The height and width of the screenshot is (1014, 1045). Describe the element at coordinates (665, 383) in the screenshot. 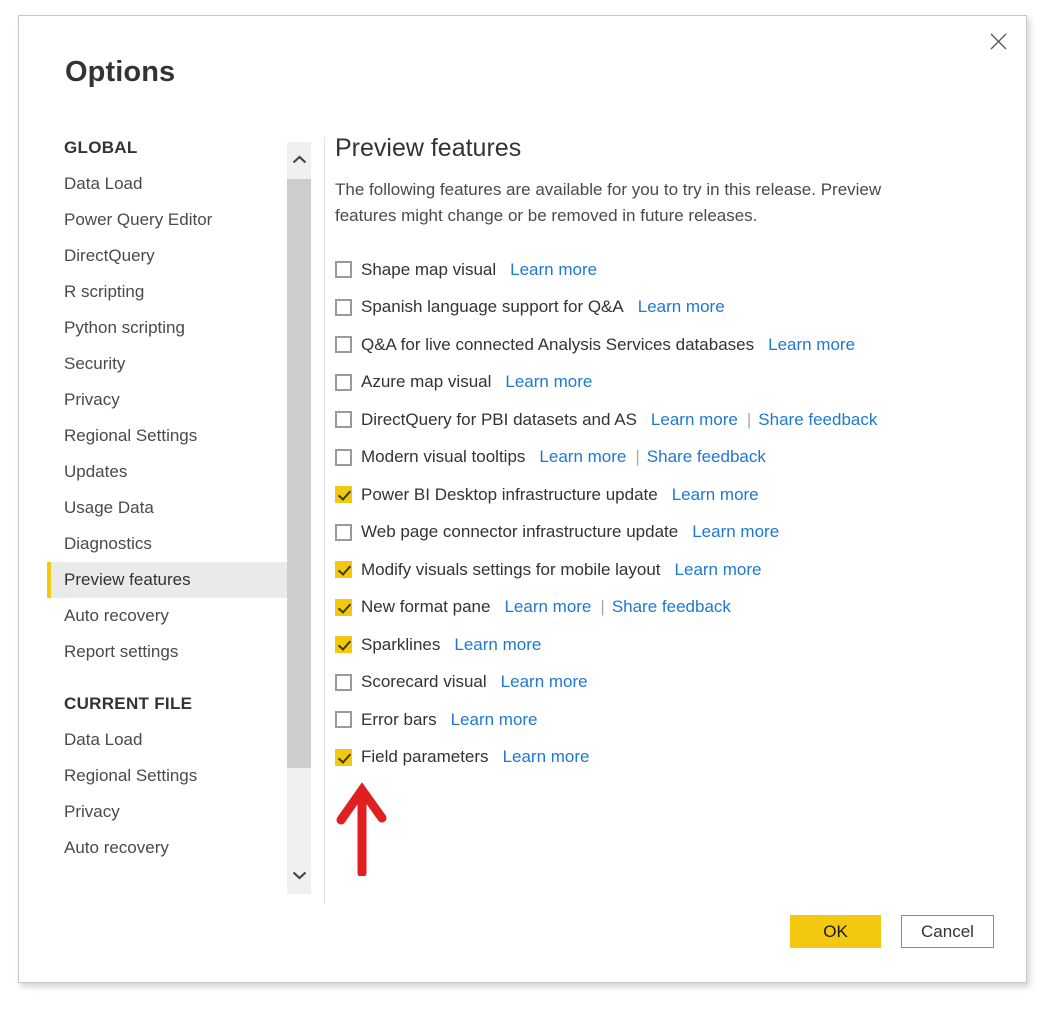

I see `feature-row: Azure map visual Learn more` at that location.